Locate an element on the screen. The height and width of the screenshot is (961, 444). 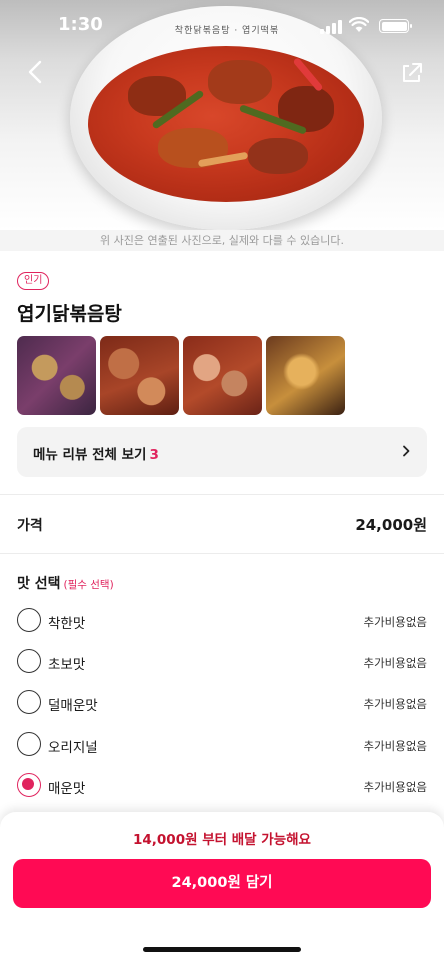
option-label: 착한맛 is located at coordinates (67, 624).